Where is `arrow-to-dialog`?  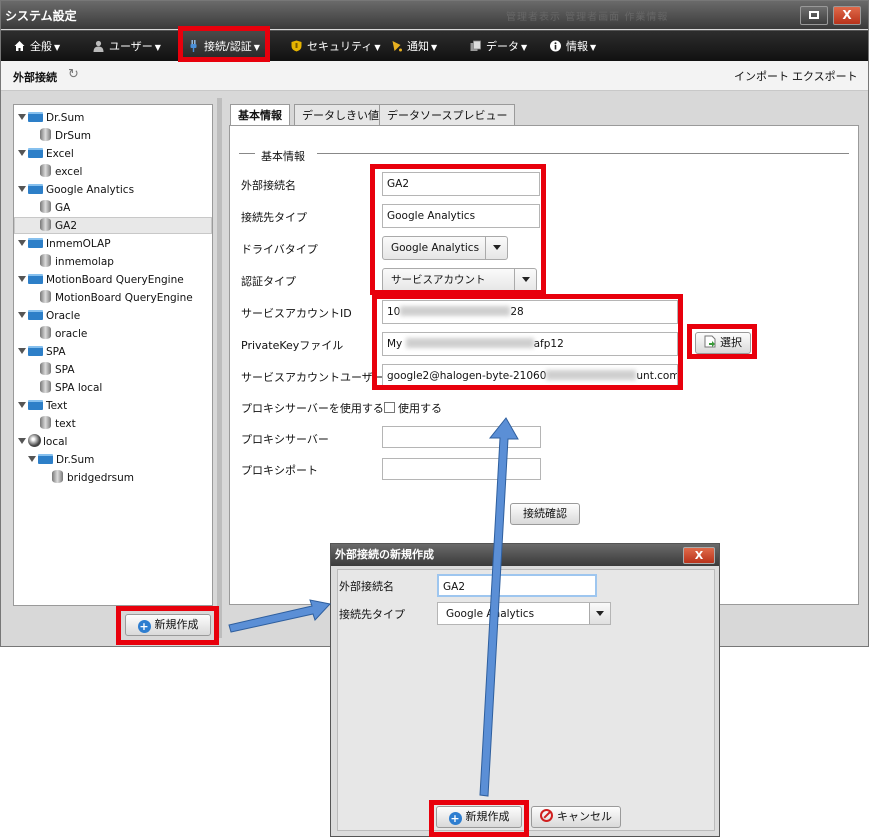
arrow-to-dialog is located at coordinates (279, 616).